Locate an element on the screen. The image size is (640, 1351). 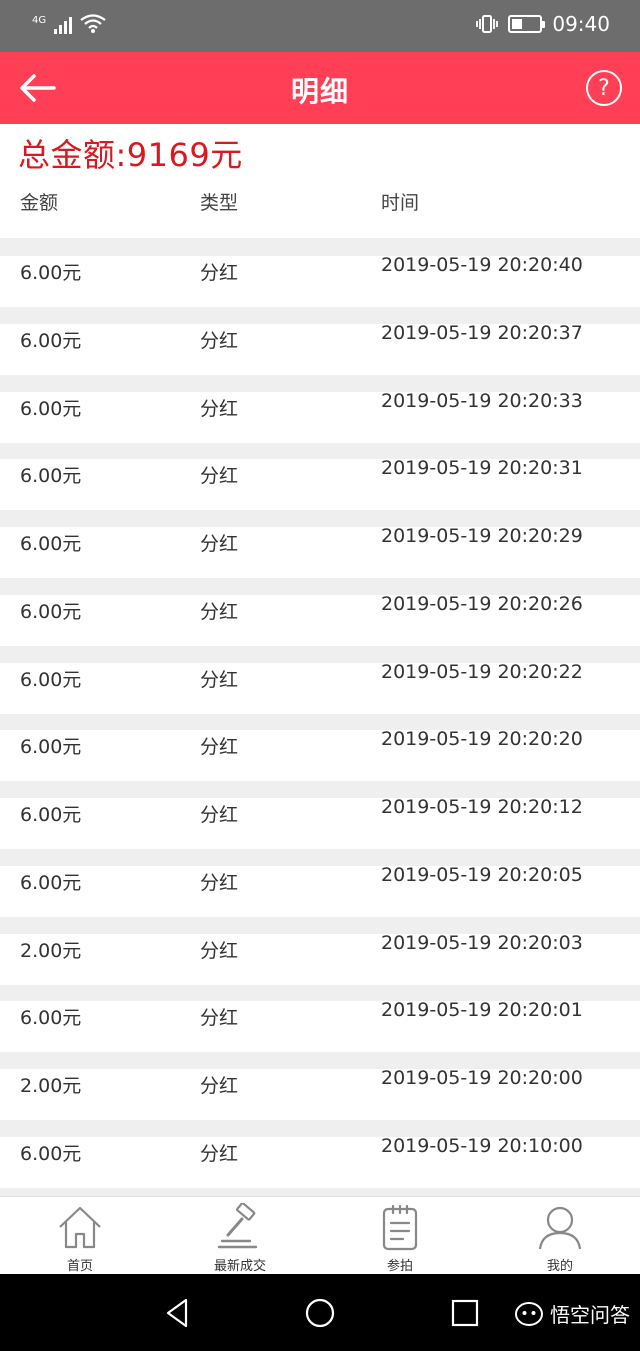
row-time: 2019-05-19 20:20:00 is located at coordinates (482, 1078).